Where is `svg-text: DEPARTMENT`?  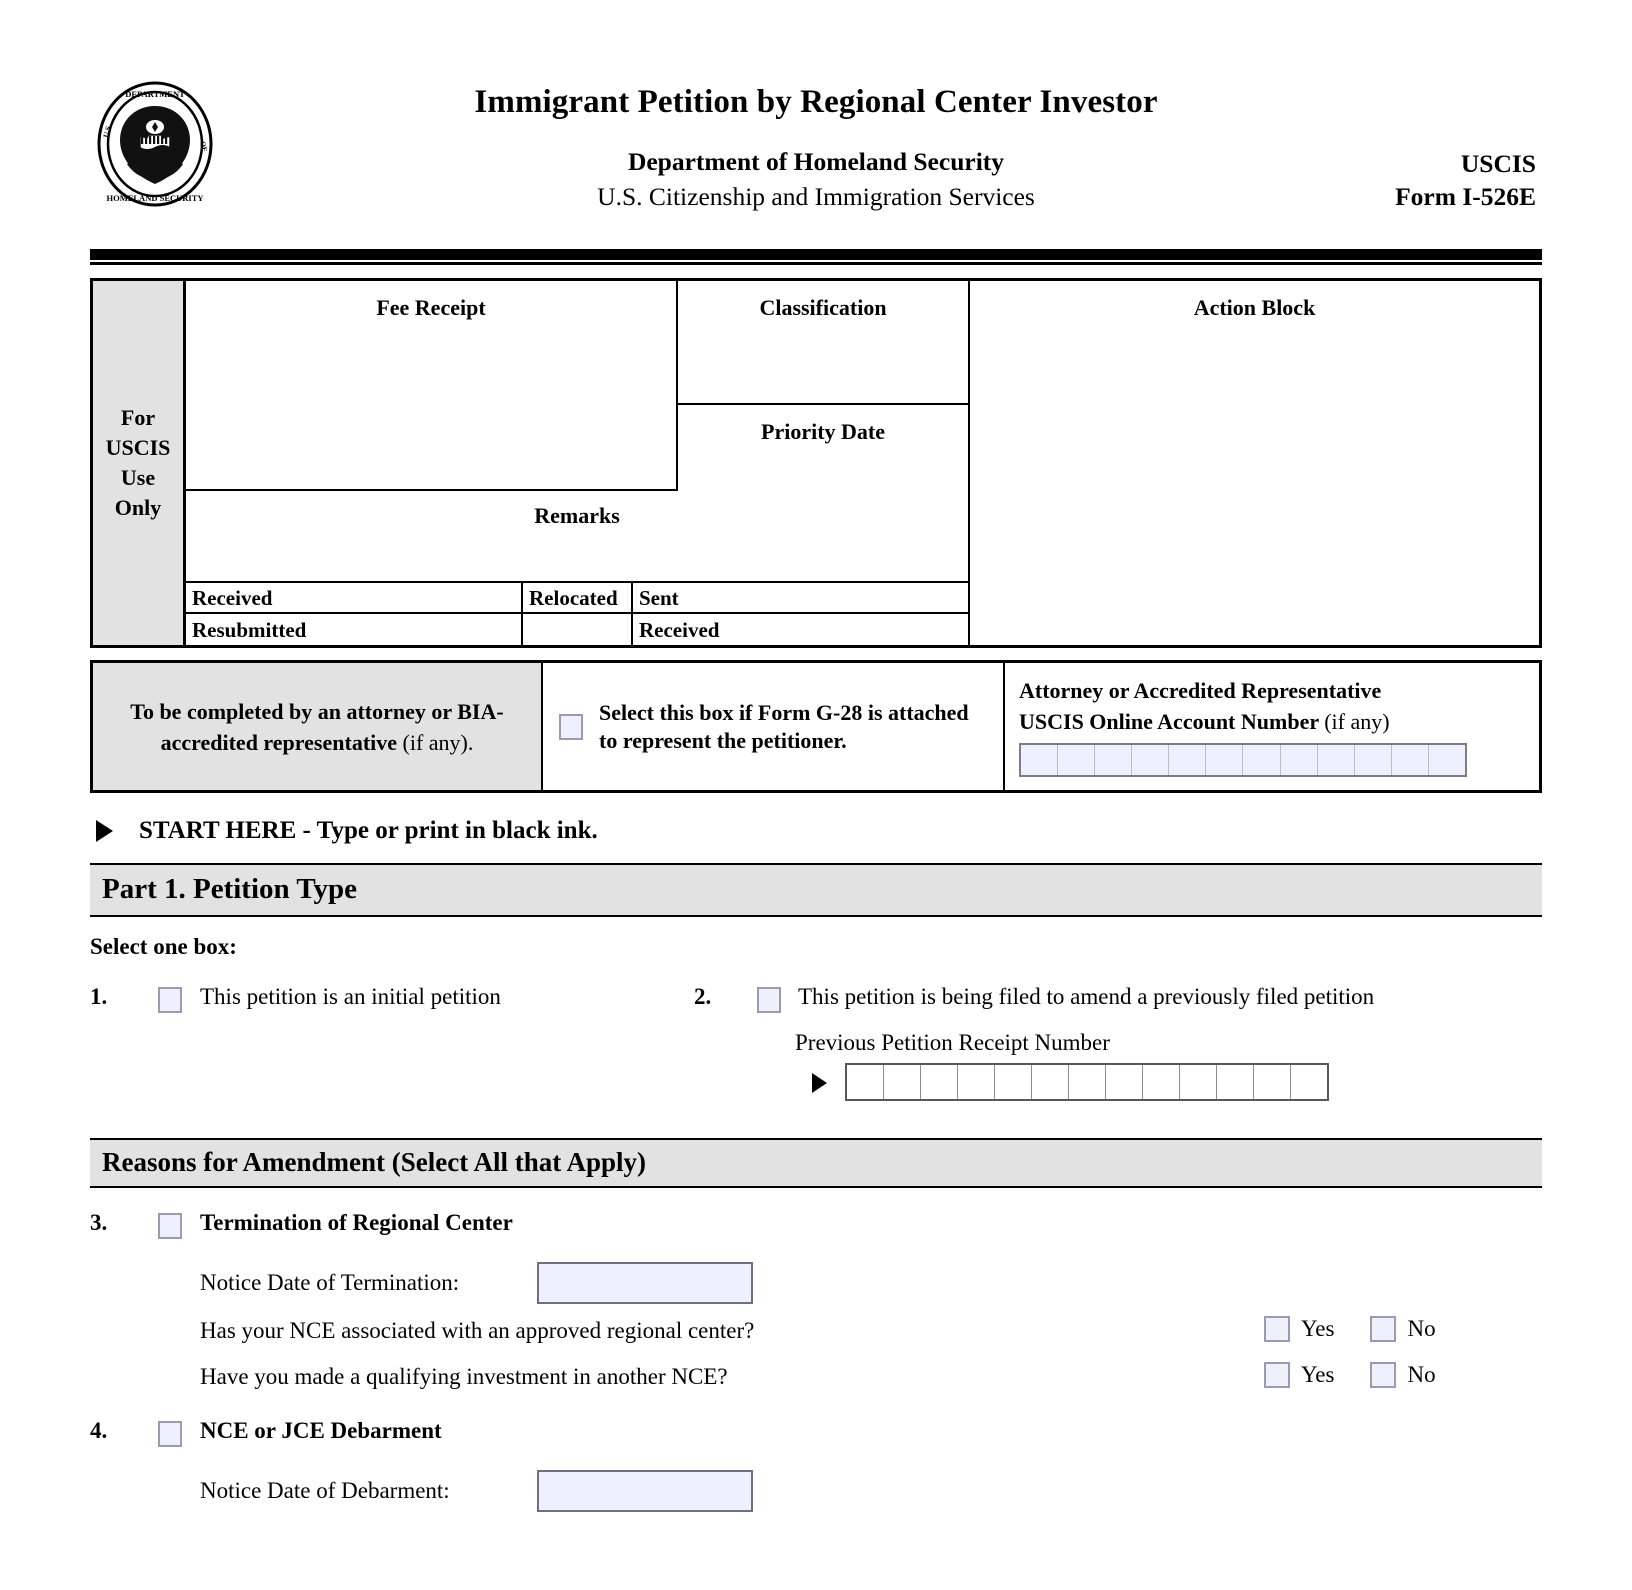 svg-text: DEPARTMENT is located at coordinates (155, 94).